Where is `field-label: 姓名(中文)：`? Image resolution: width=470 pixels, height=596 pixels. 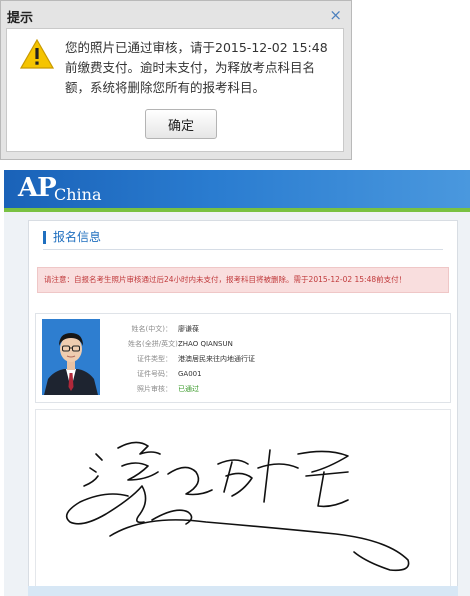 field-label: 姓名(中文)： is located at coordinates (151, 329).